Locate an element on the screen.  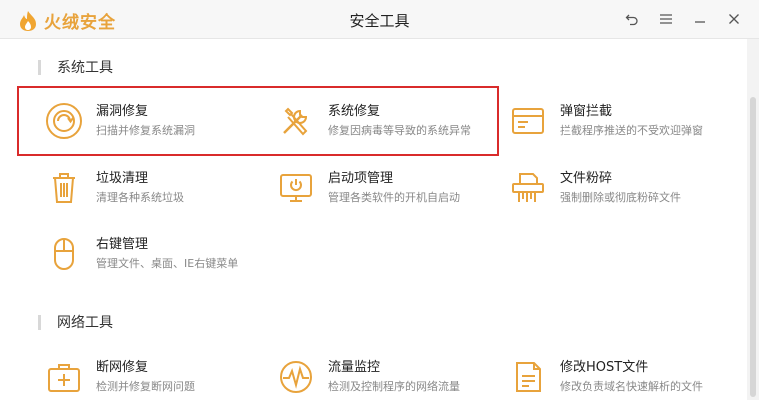
tool-desc: 修复因病毒等导致的系统异常 is located at coordinates (399, 130).